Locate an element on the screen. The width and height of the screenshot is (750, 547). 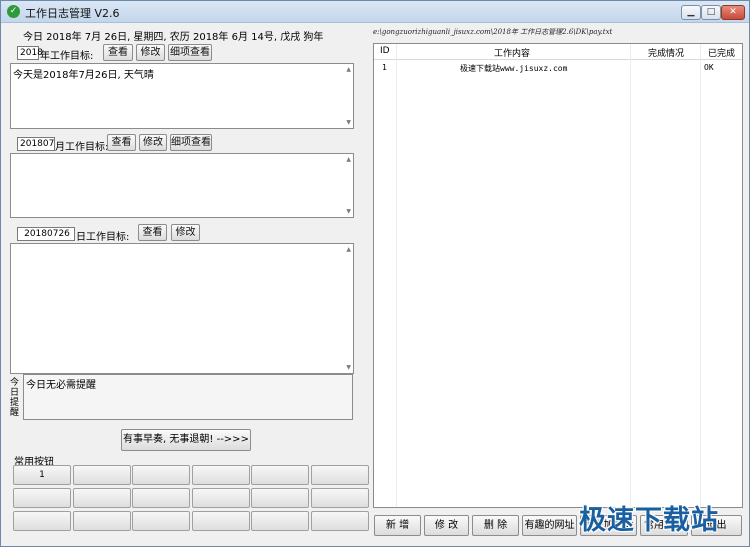
cell-content: 极速下载站www.jisuxz.com is located at coordinates (514, 68).